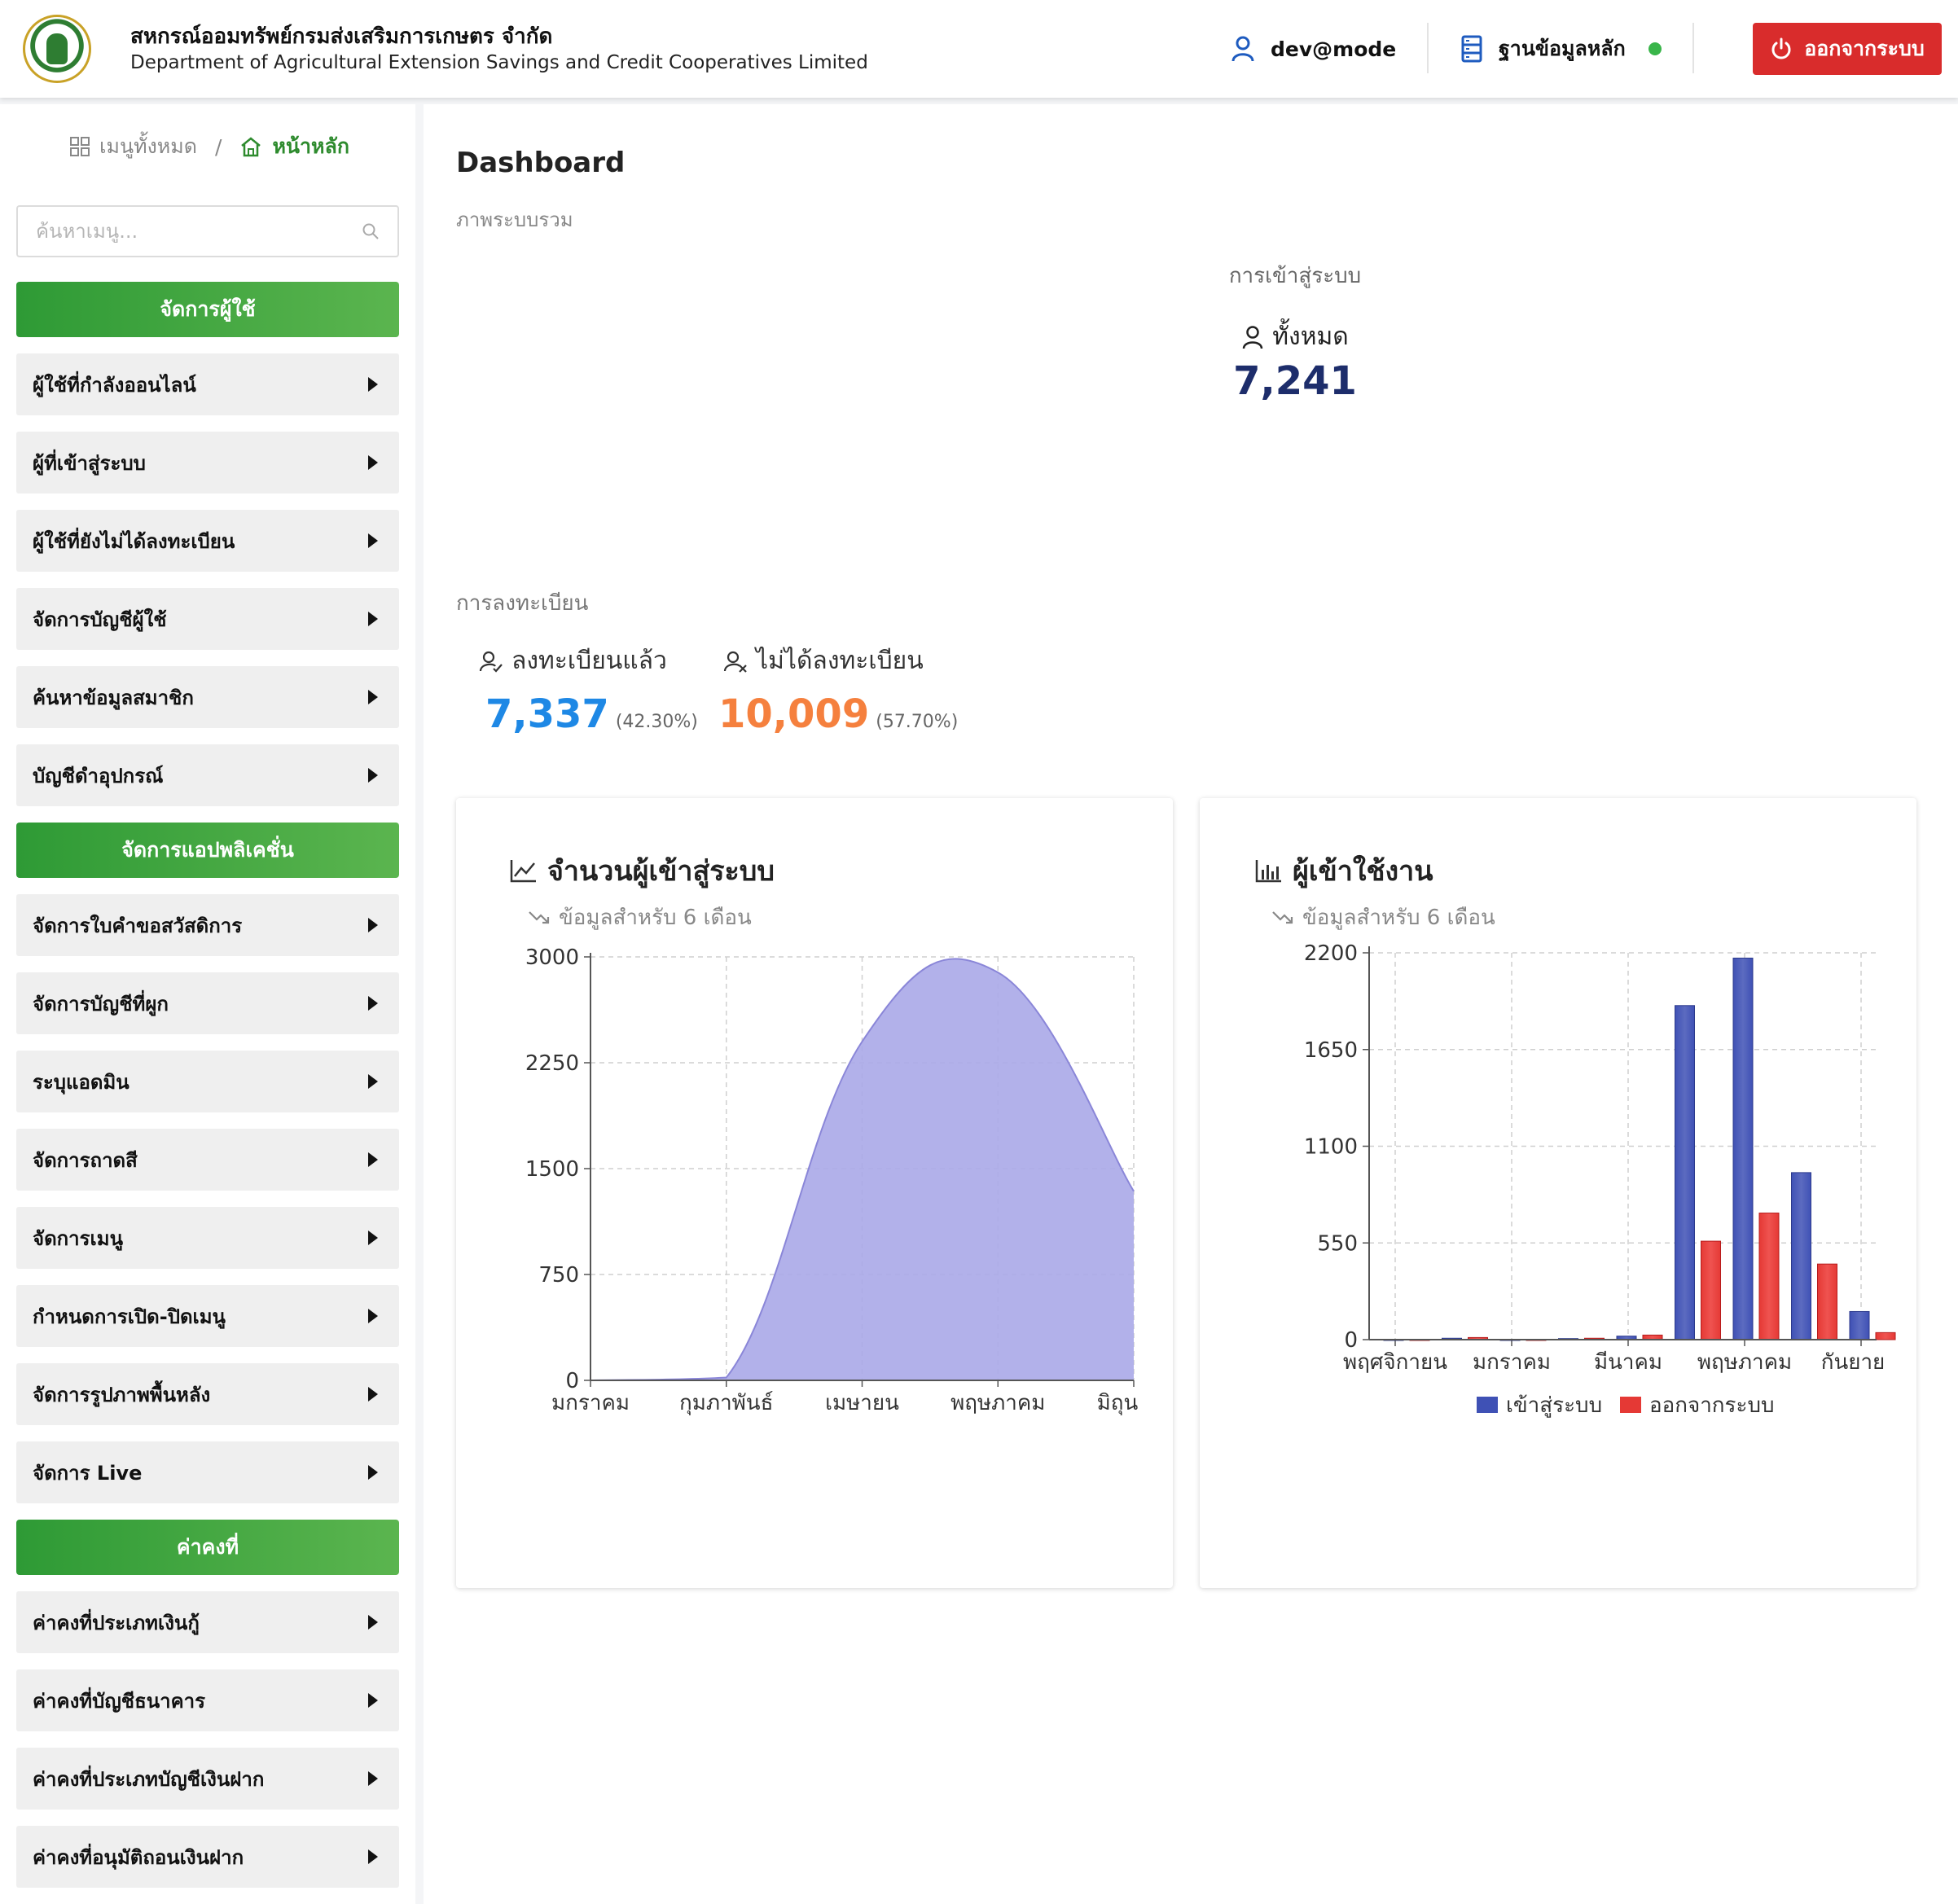  I want to click on database-icon, so click(1472, 49).